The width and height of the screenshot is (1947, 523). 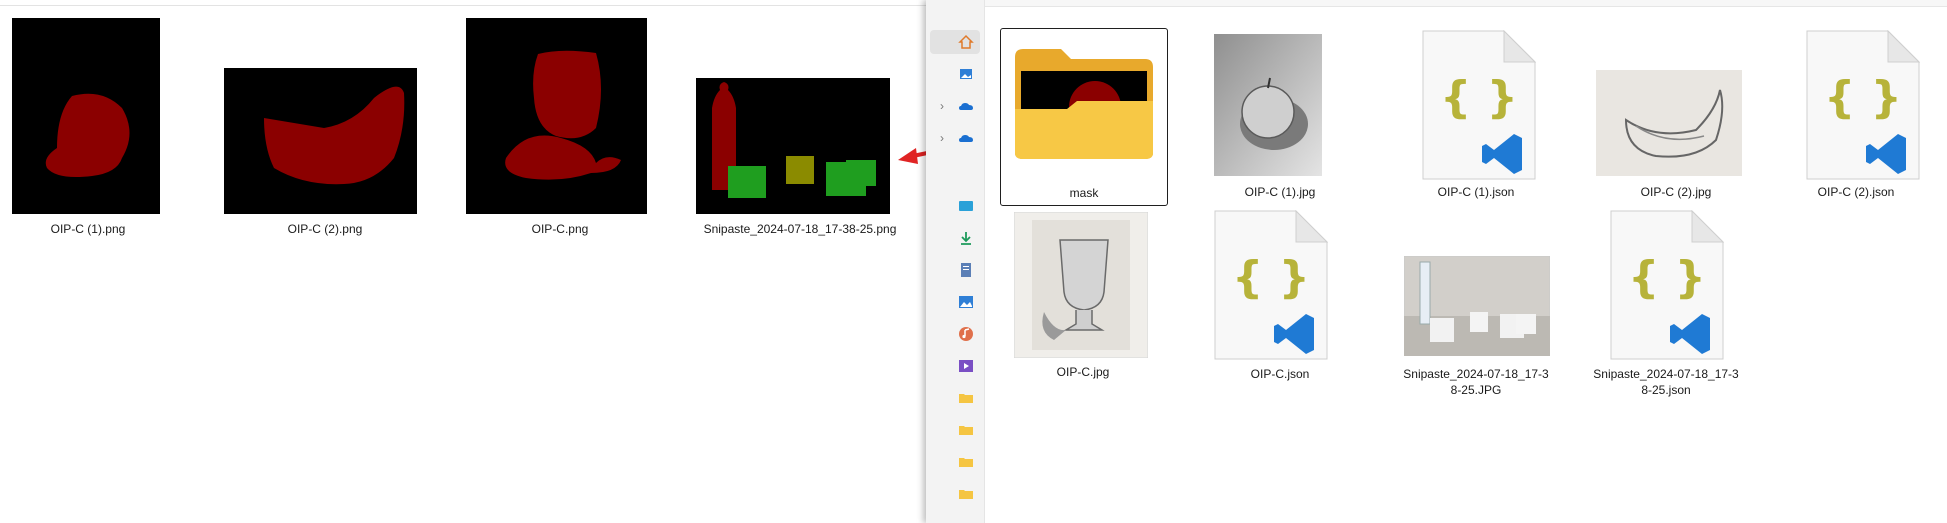 I want to click on json-file-tile: { } OIP-C.json, so click(x=1280, y=298).